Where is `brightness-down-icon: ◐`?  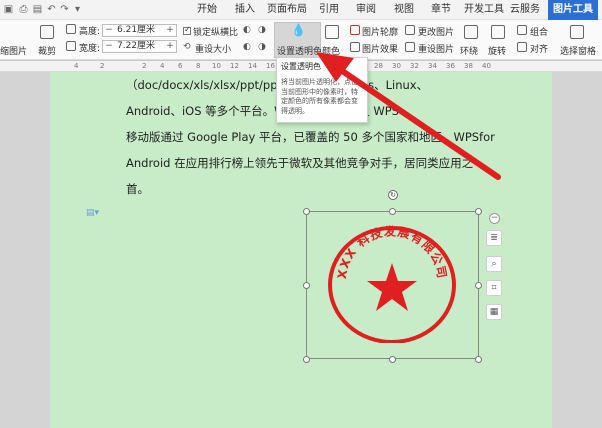 brightness-down-icon: ◐ is located at coordinates (247, 47).